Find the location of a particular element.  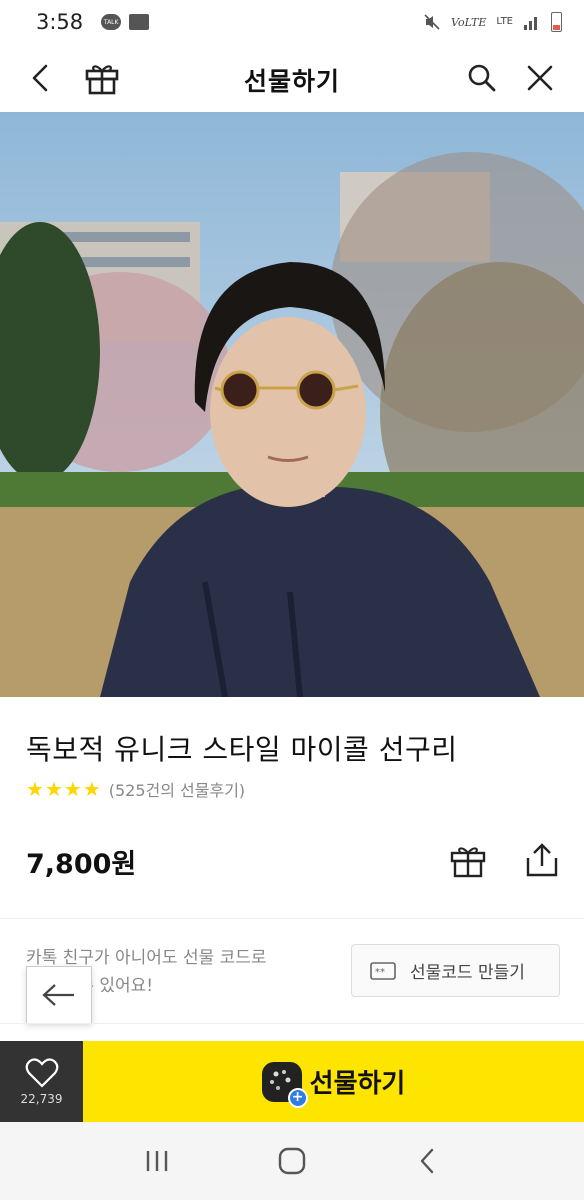

system-navigation-bar is located at coordinates (292, 1161).